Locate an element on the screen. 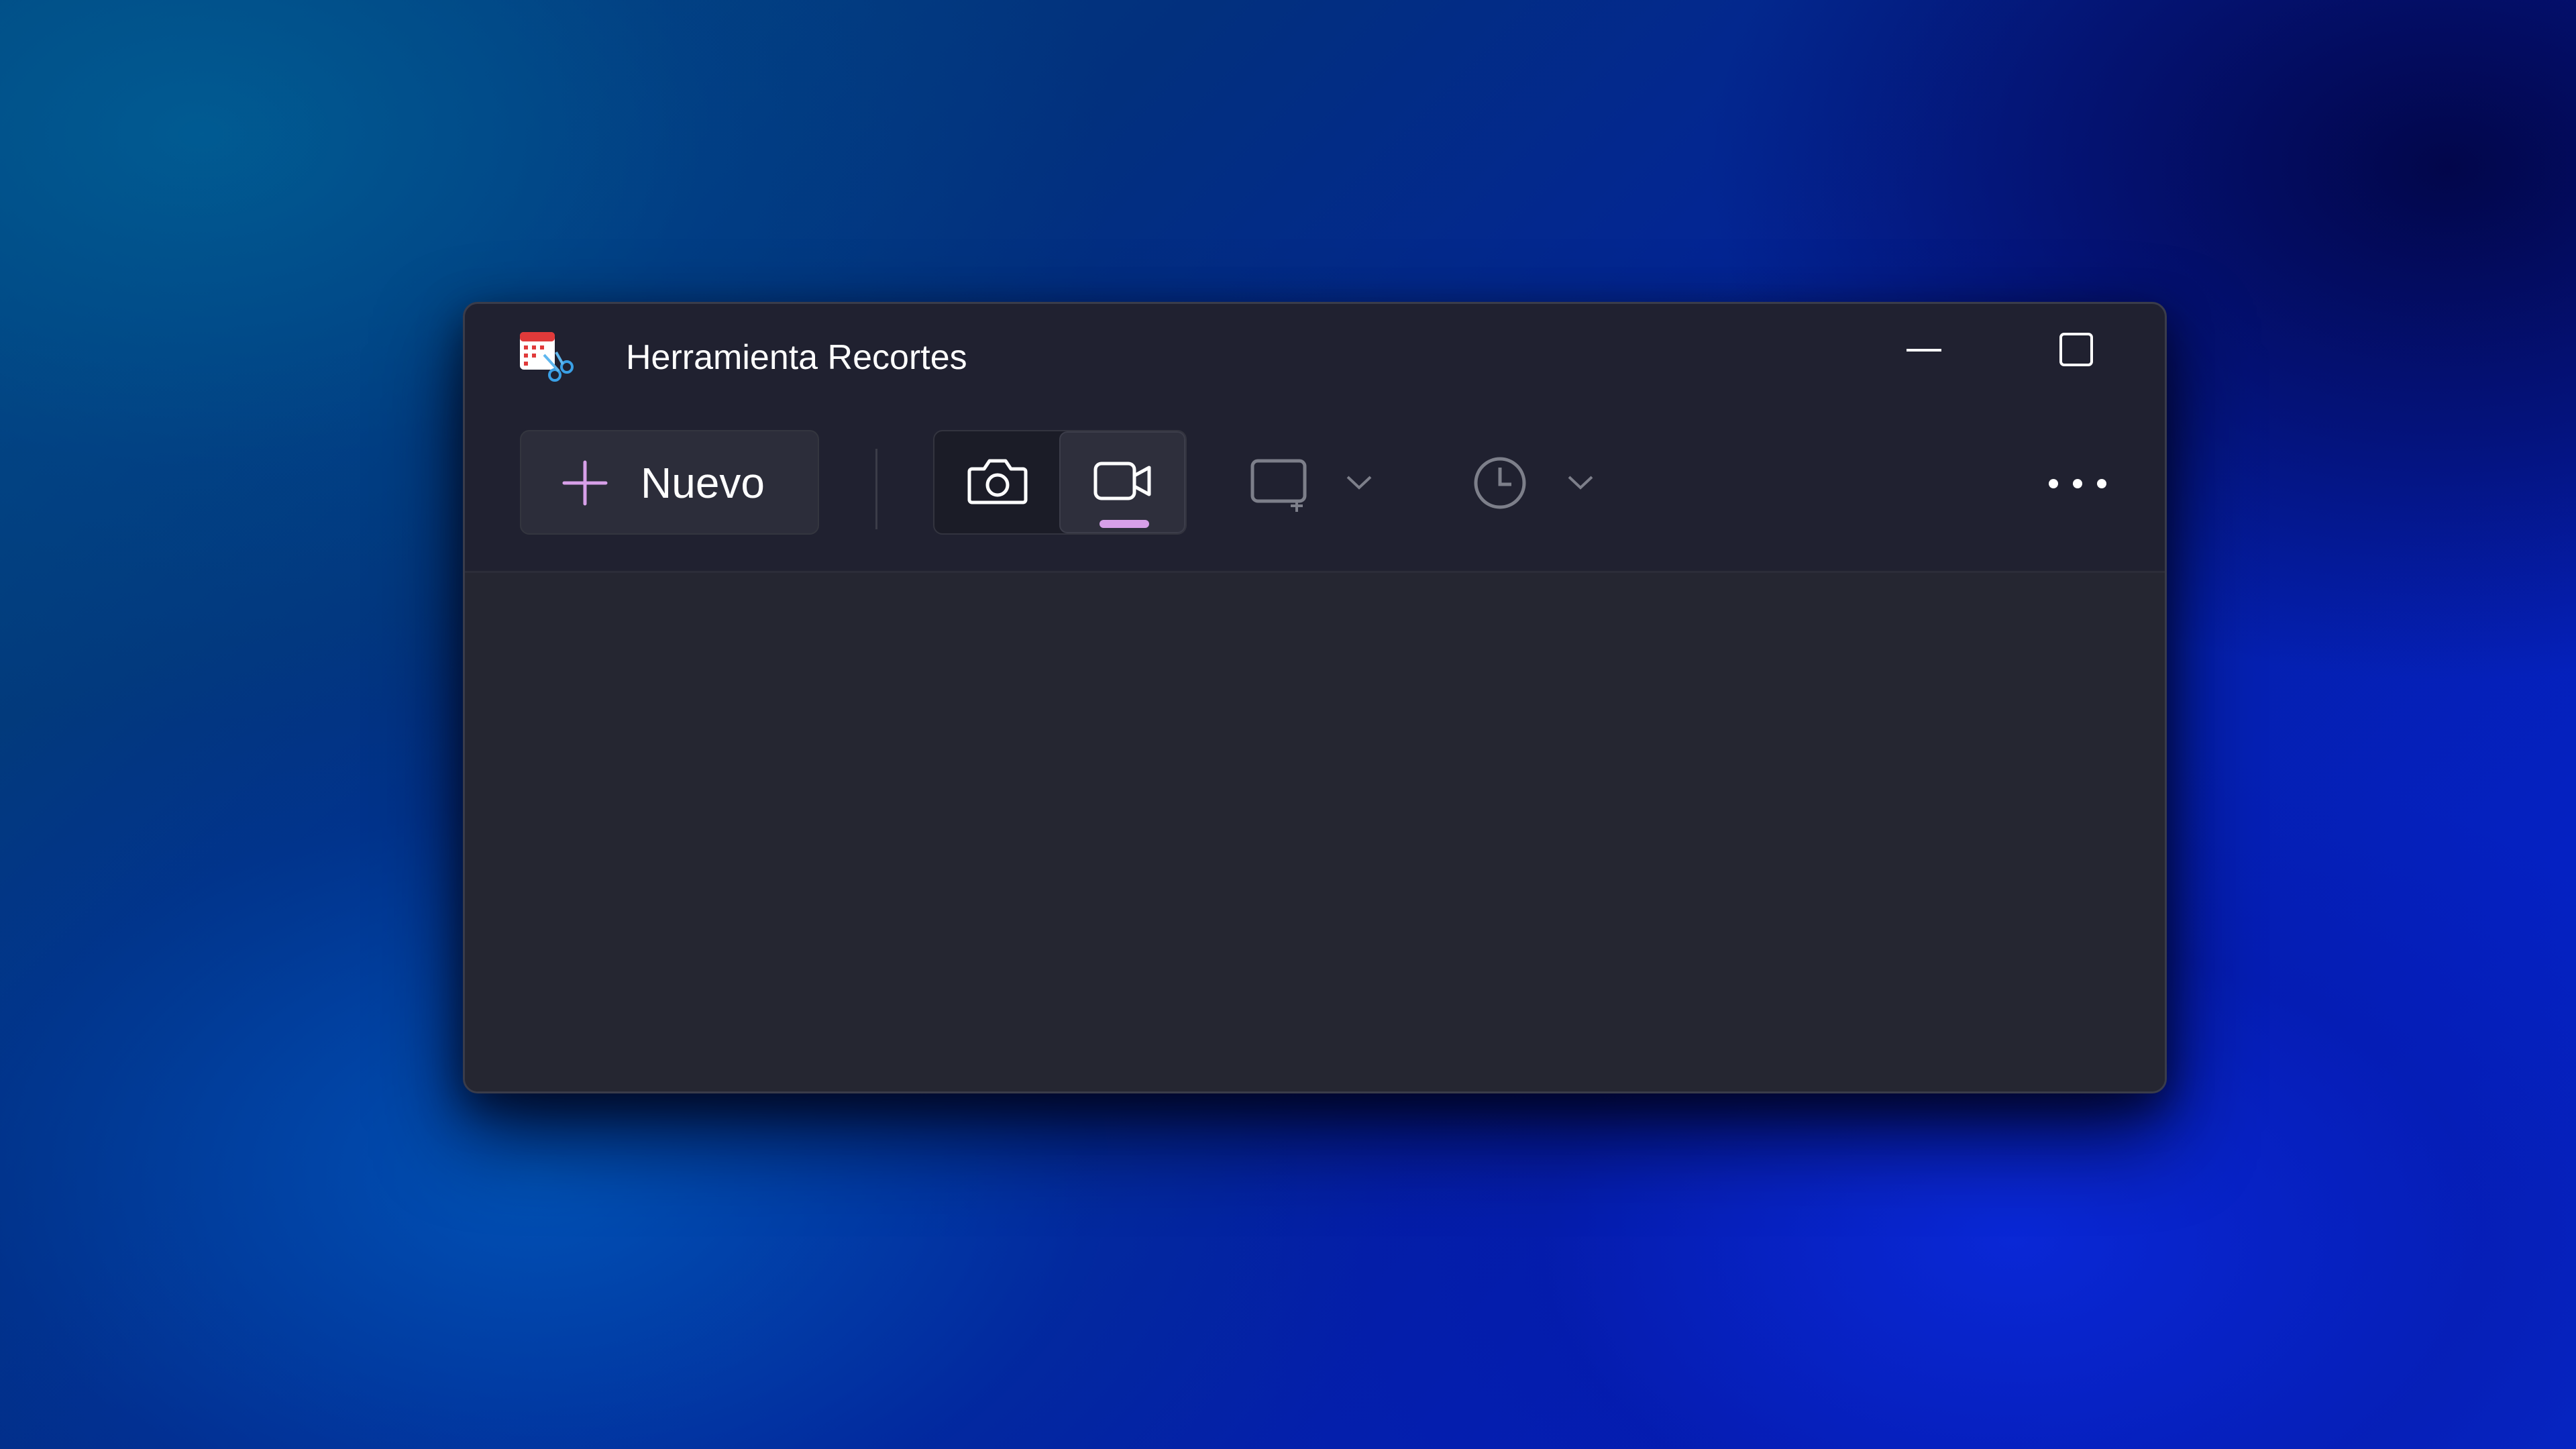 This screenshot has width=2576, height=1449. video-mode-button is located at coordinates (1122, 482).